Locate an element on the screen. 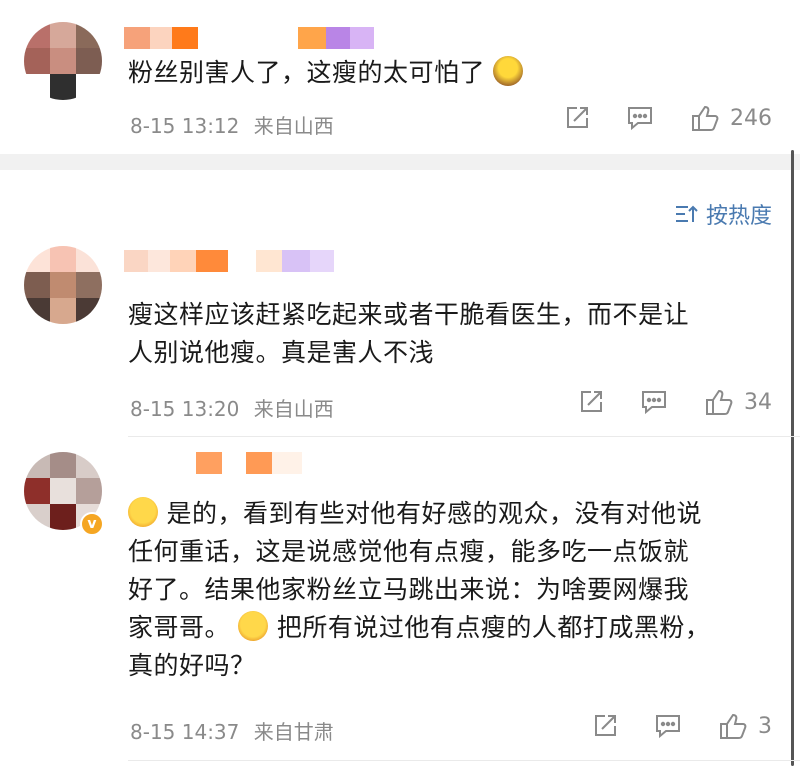  location: 来自甘肃 is located at coordinates (293, 732).